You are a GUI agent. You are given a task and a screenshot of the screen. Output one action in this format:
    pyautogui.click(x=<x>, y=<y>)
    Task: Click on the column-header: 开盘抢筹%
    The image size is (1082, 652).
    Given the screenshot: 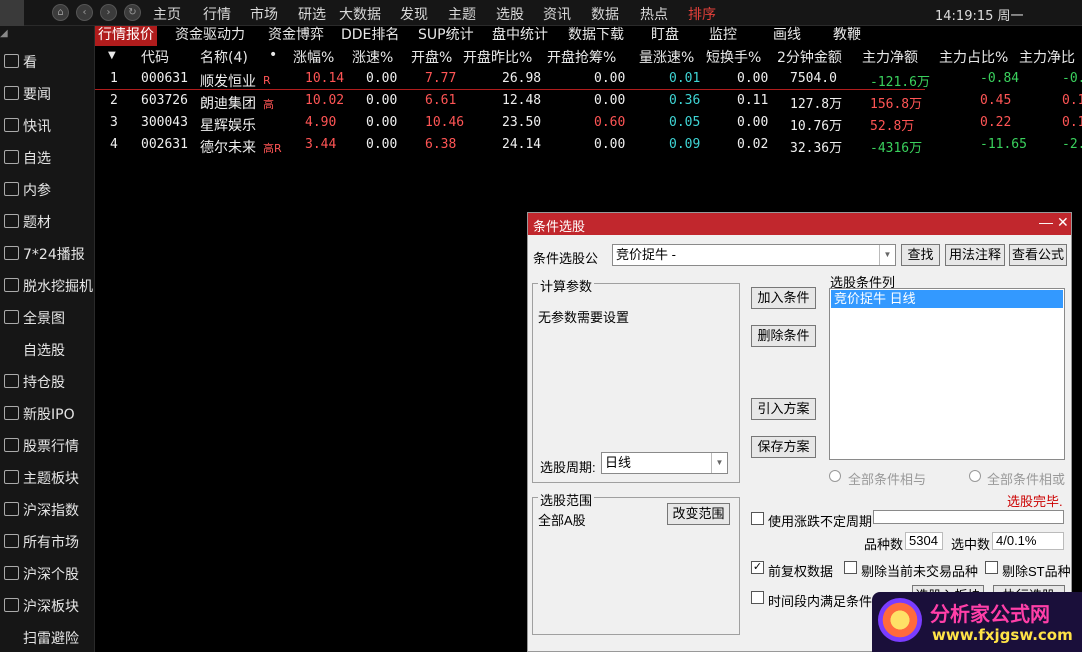 What is the action you would take?
    pyautogui.click(x=581, y=57)
    